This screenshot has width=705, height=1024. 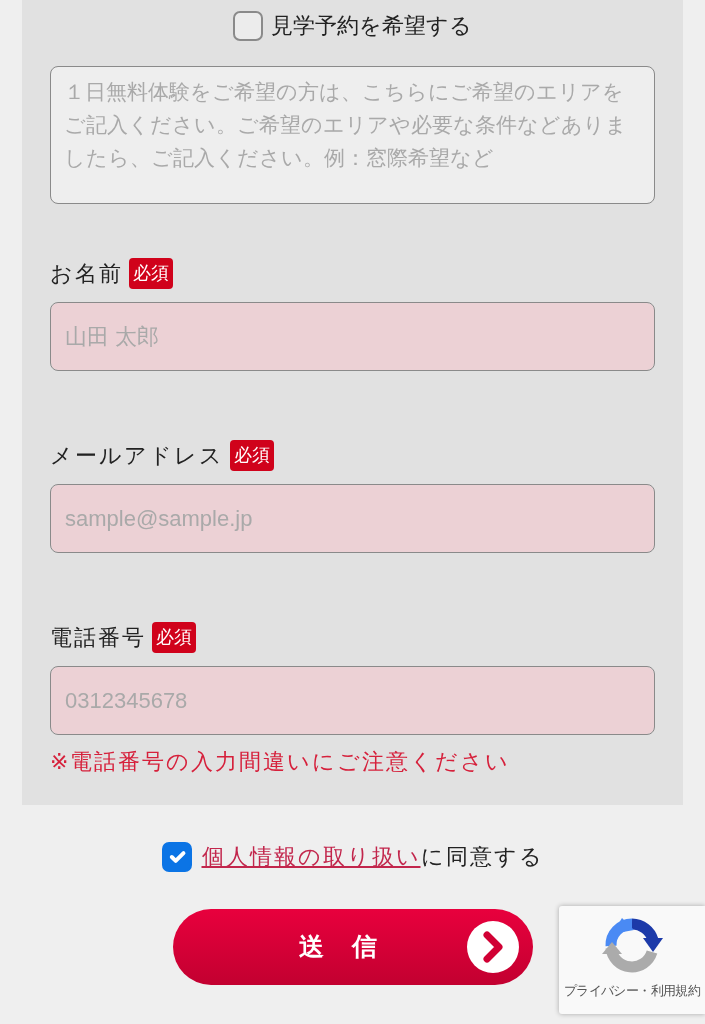 I want to click on input-field: 山田 太郎, so click(x=352, y=336).